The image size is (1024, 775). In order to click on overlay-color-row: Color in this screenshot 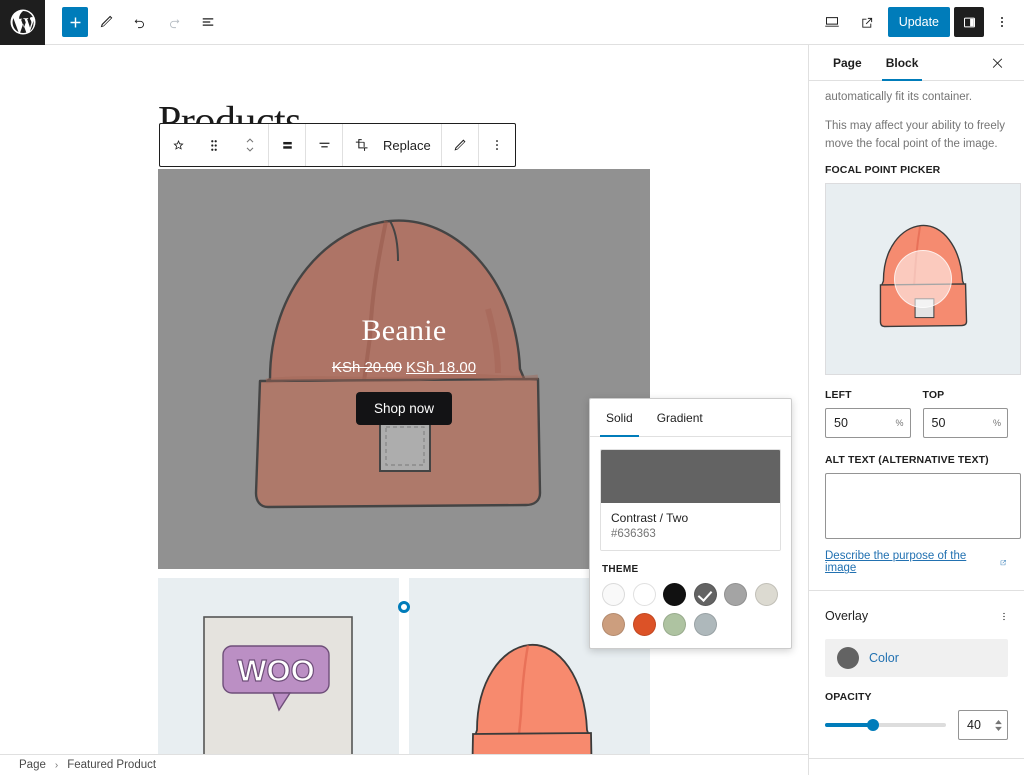, I will do `click(916, 658)`.